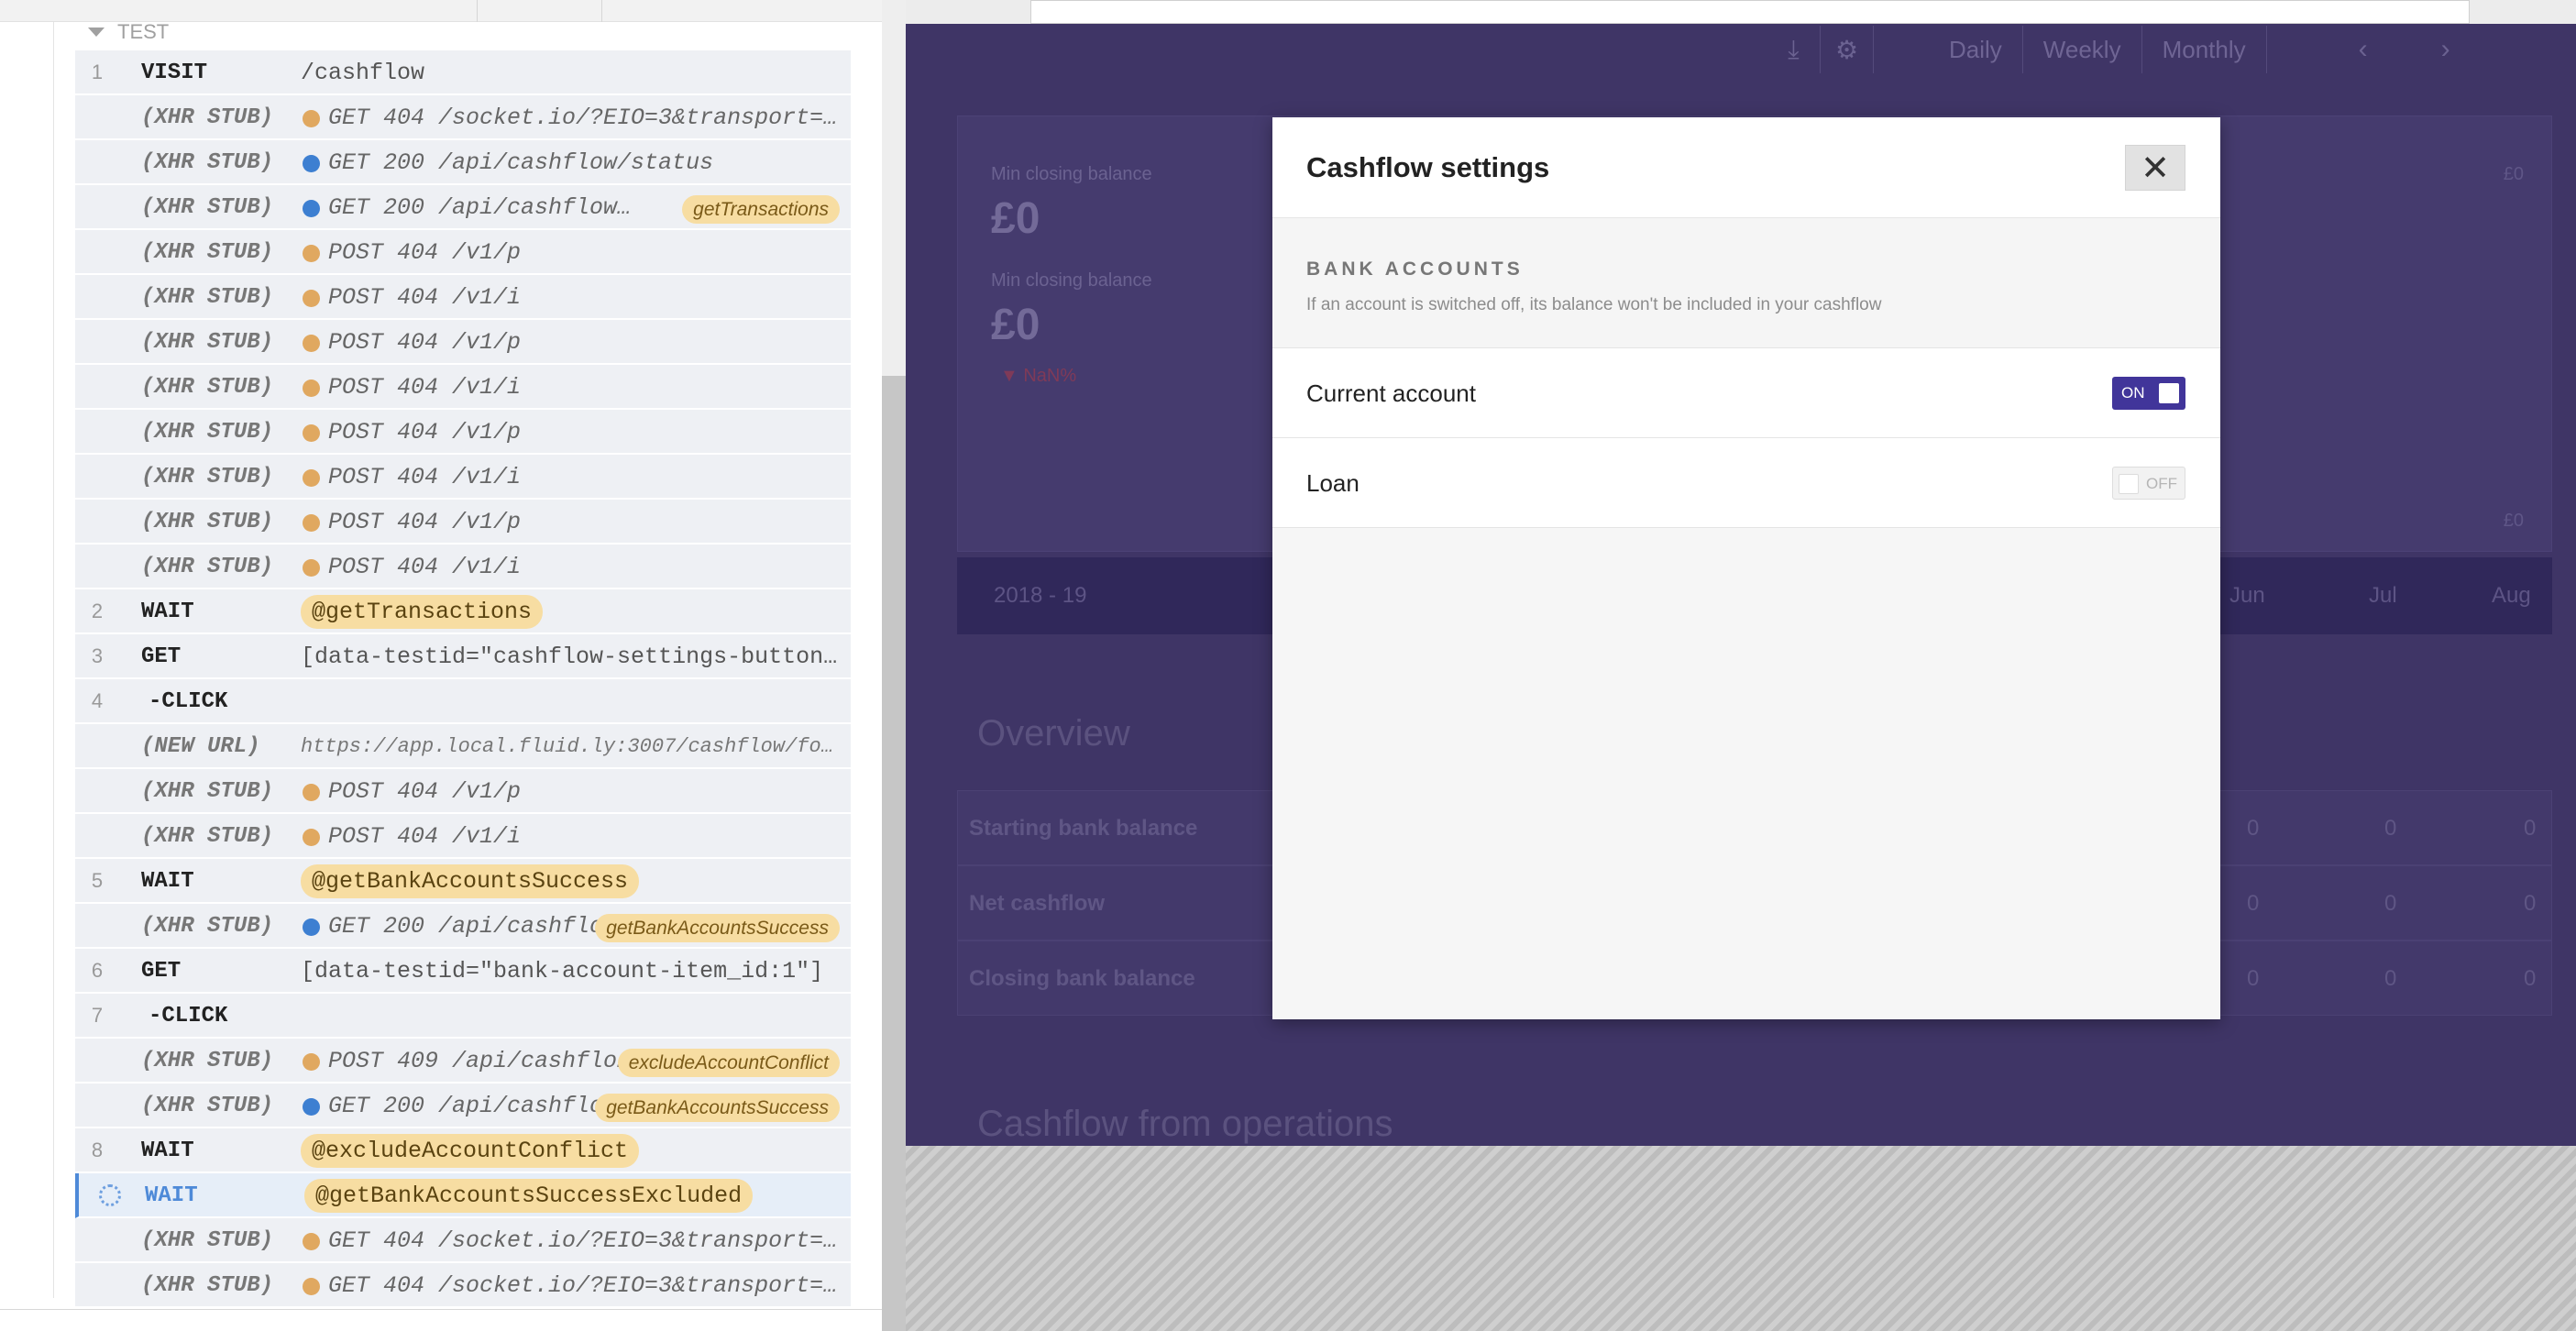  Describe the element at coordinates (143, 31) in the screenshot. I see `test-title: TEST` at that location.